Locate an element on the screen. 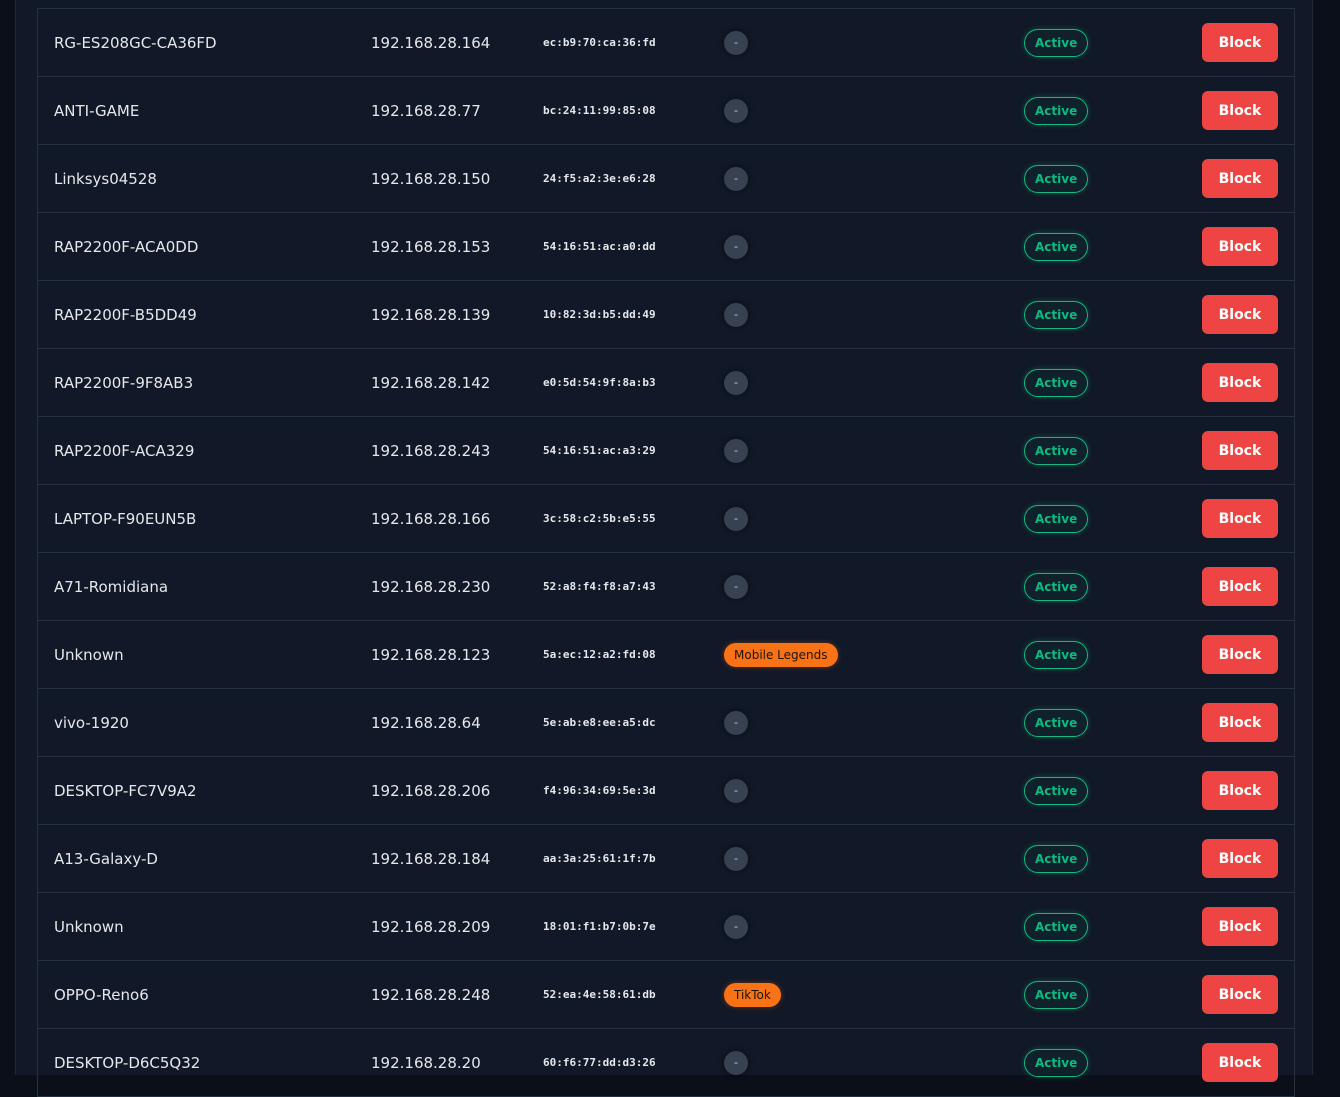  device-app-cell: Mobile Legends is located at coordinates (781, 654).